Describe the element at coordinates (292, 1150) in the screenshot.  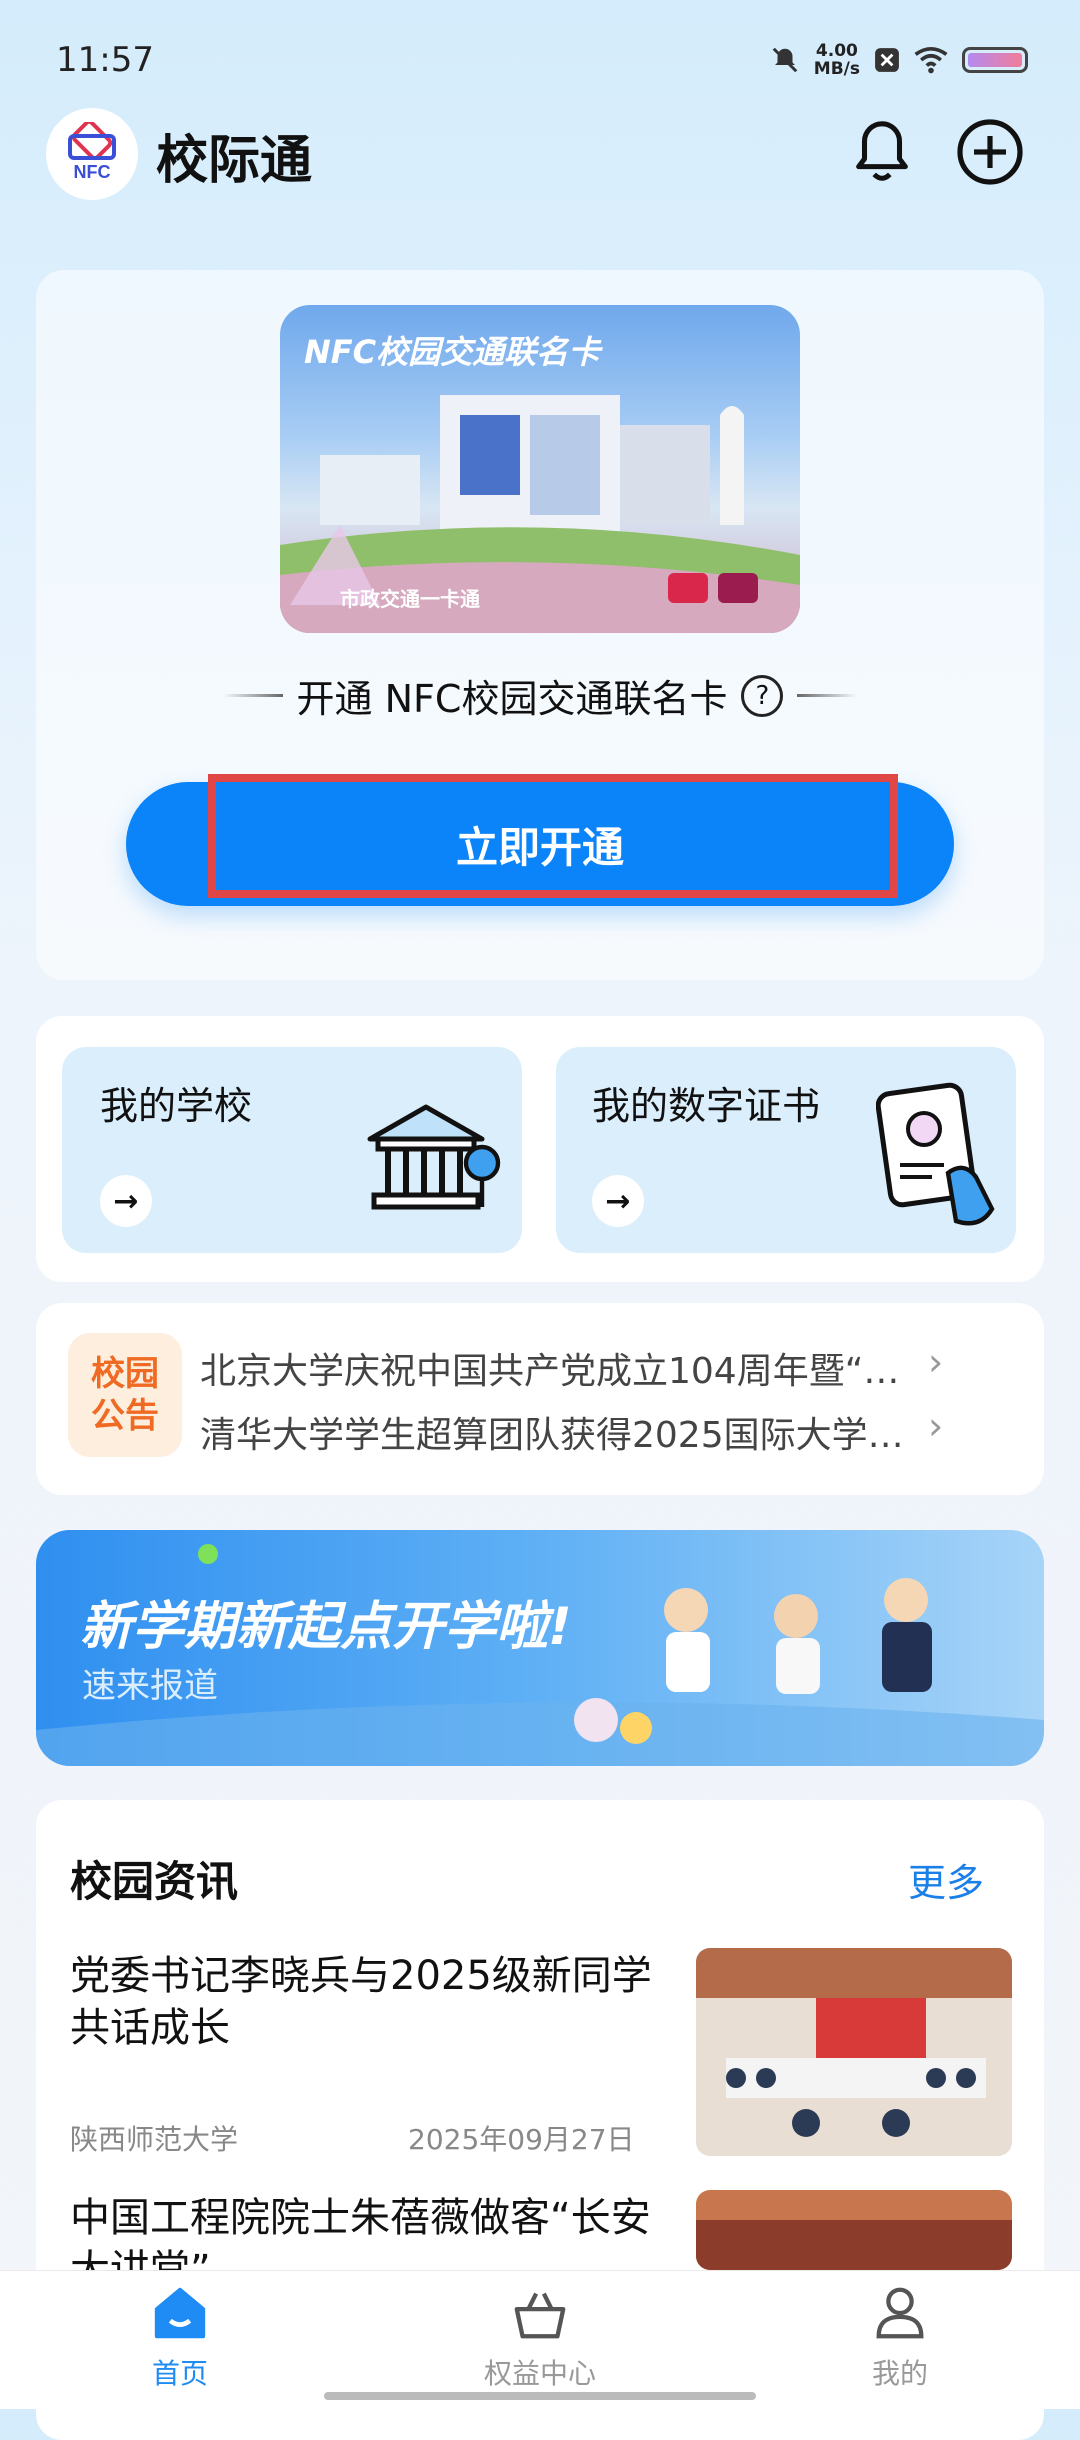
I see `my-school-tile: 我的学校 →` at that location.